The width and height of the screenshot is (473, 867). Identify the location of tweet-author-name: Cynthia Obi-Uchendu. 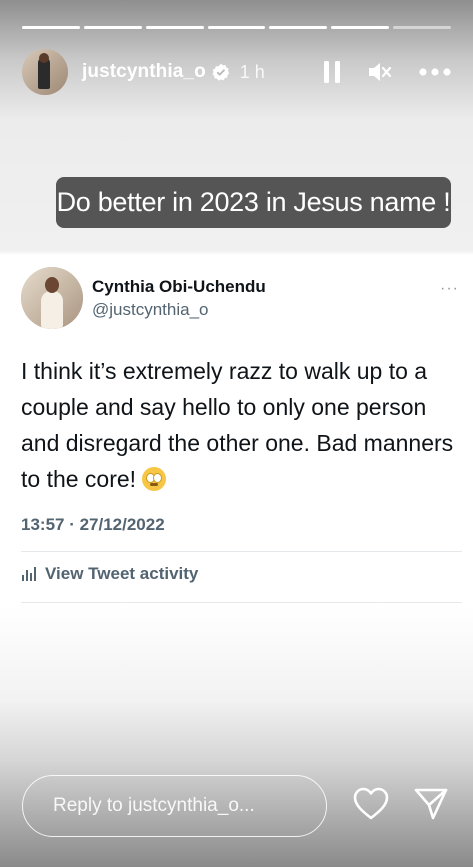
(179, 286).